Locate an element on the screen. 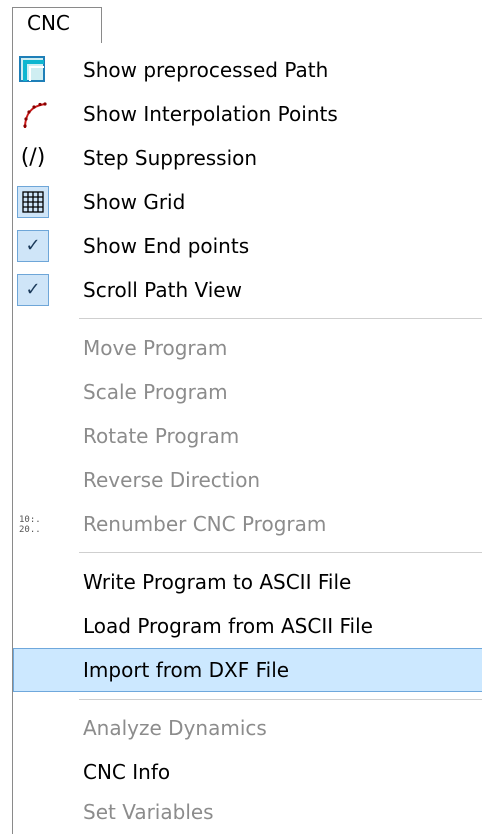  menu-item-label: CNC Info is located at coordinates (127, 772).